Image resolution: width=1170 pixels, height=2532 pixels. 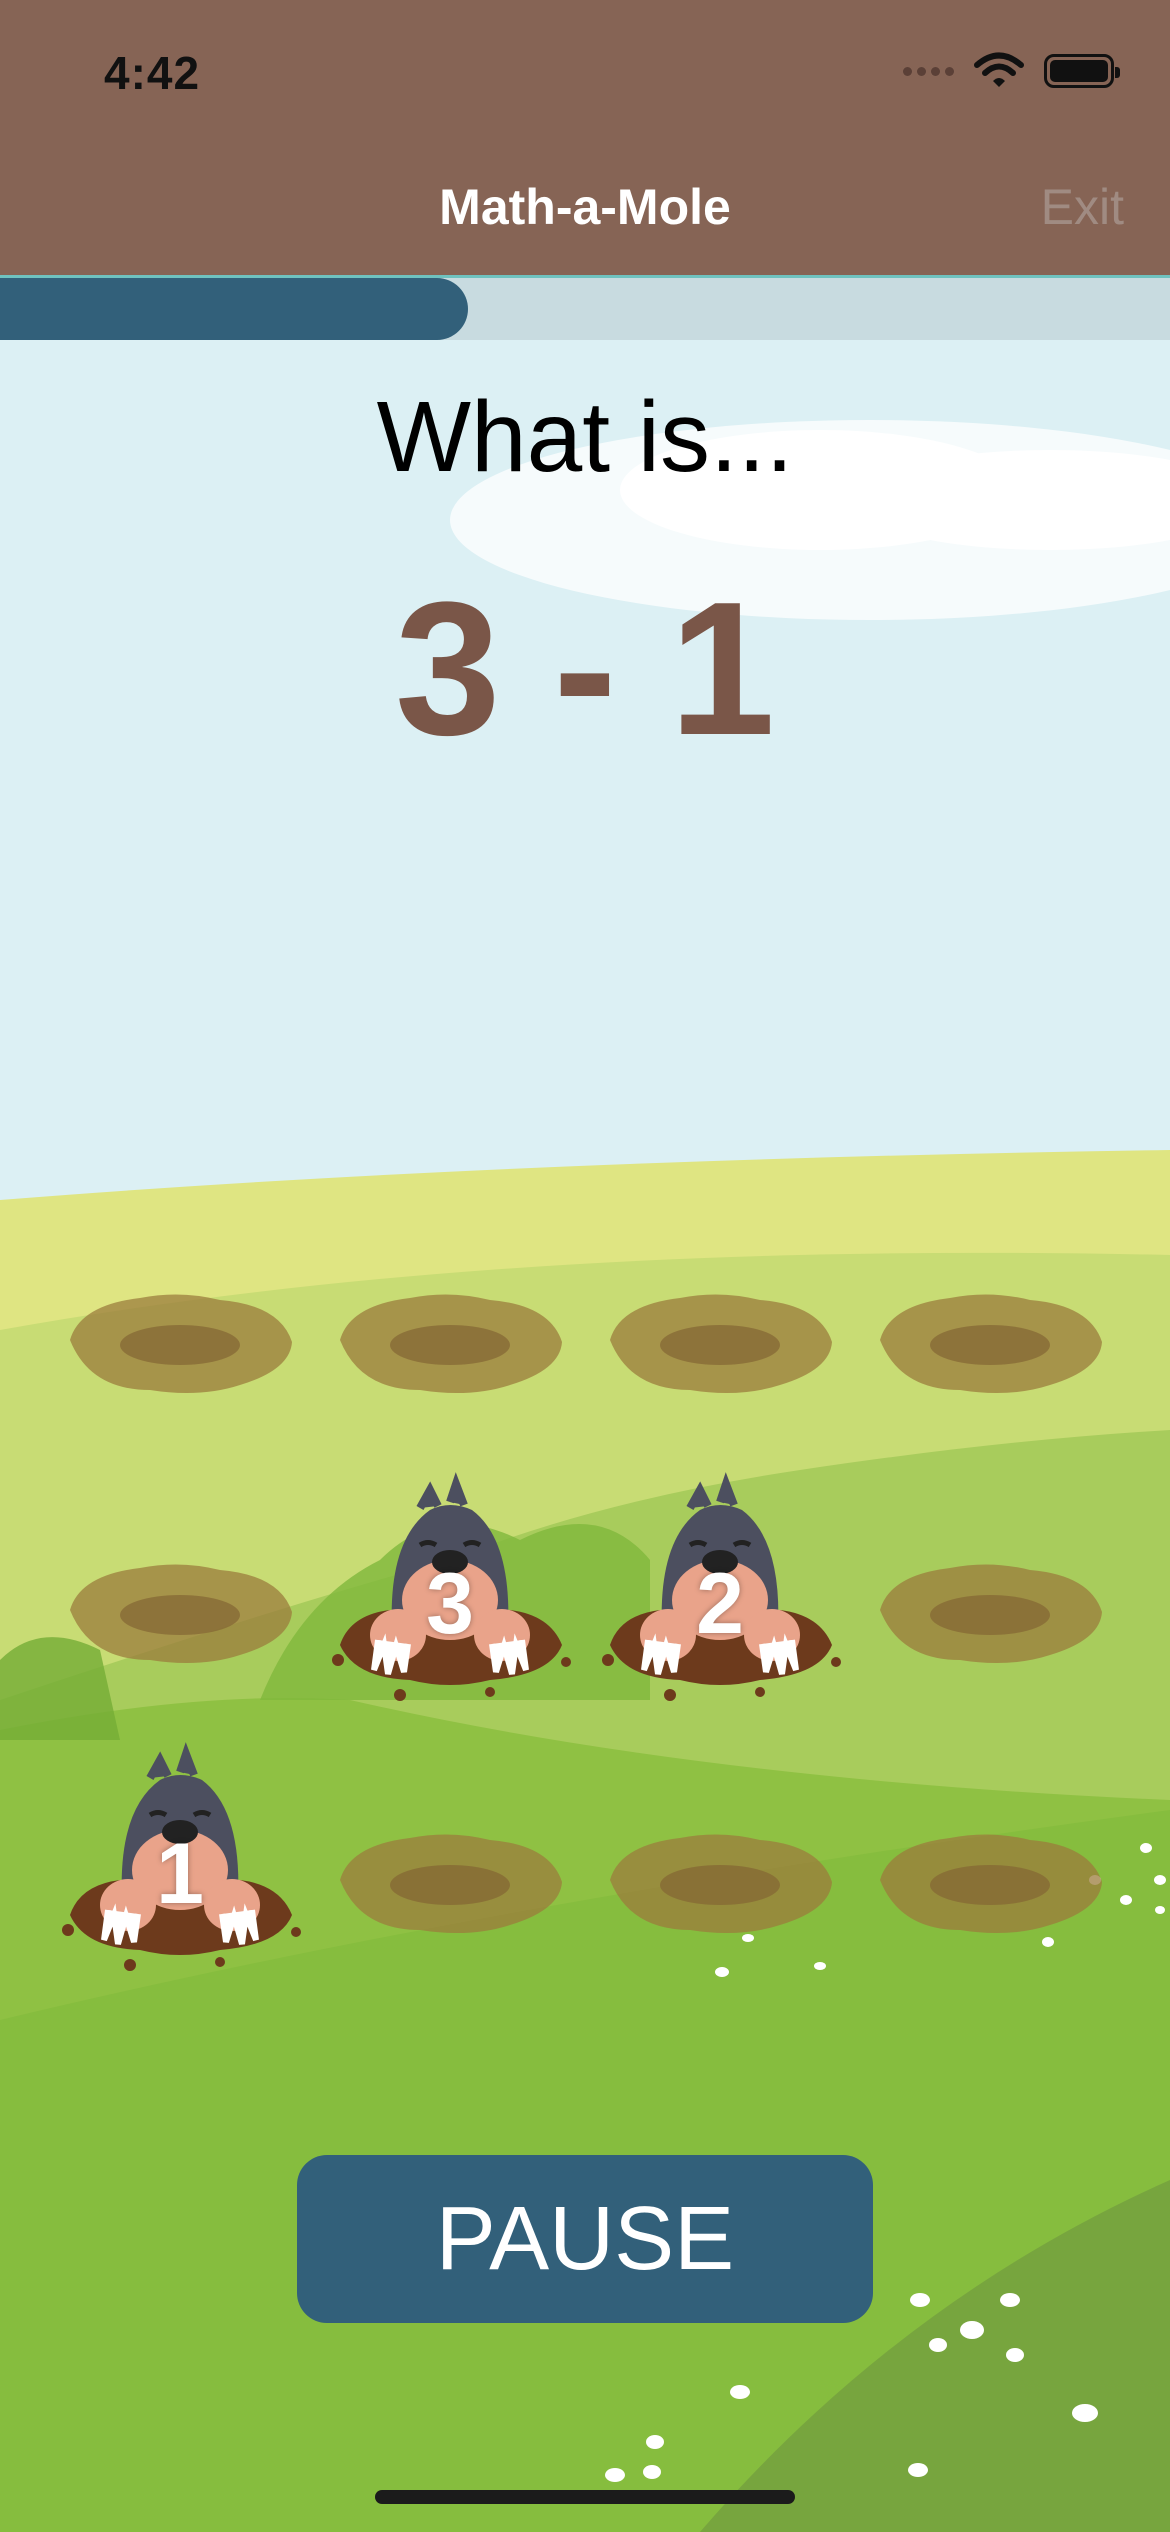 What do you see at coordinates (1082, 207) in the screenshot?
I see `exit-button: Exit` at bounding box center [1082, 207].